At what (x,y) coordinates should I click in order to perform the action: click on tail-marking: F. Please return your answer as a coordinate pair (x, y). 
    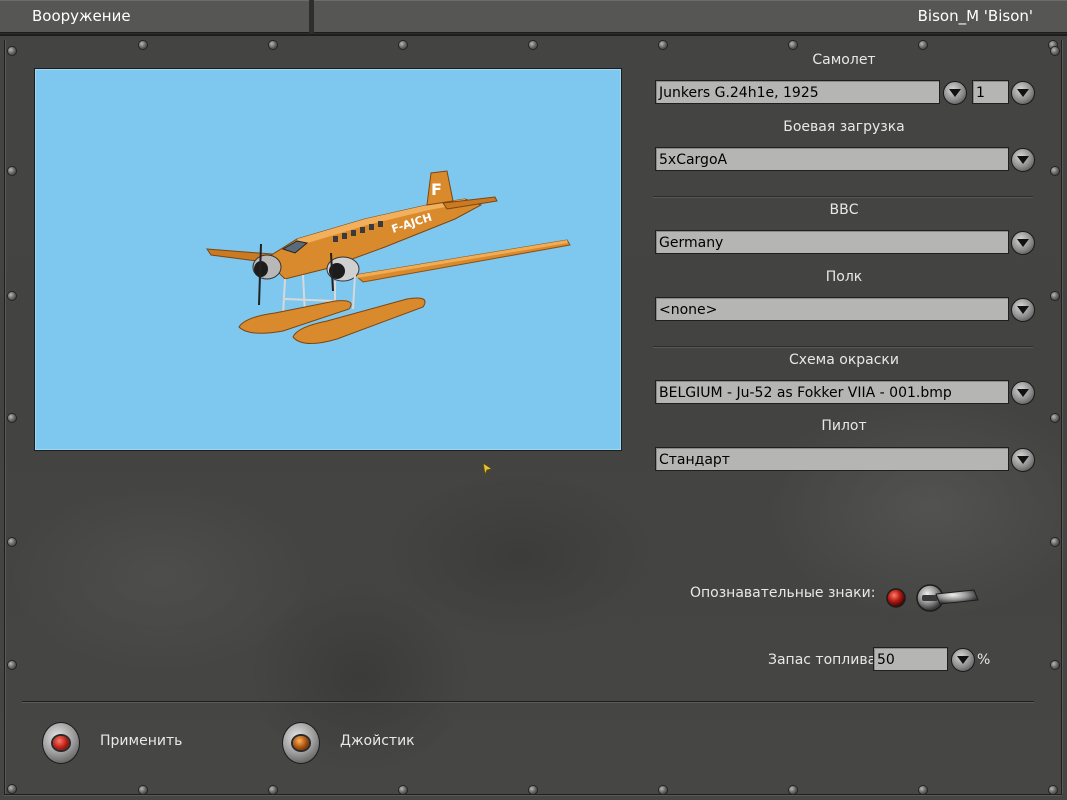
    Looking at the image, I should click on (436, 189).